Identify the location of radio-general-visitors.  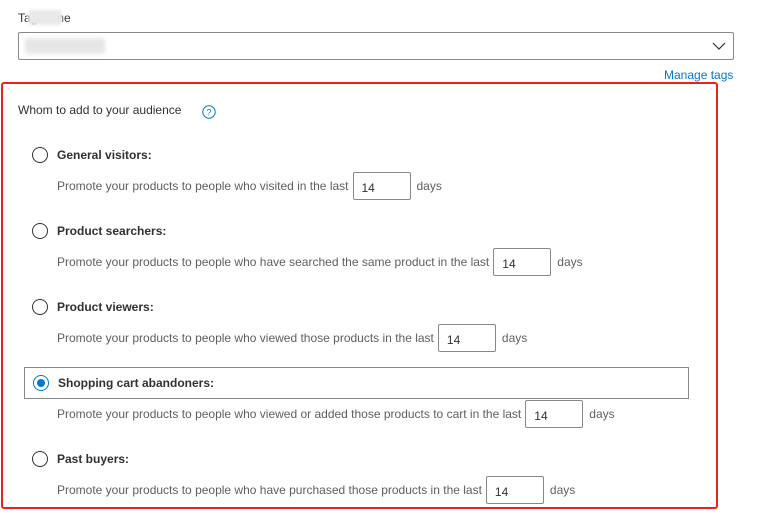
(40, 155).